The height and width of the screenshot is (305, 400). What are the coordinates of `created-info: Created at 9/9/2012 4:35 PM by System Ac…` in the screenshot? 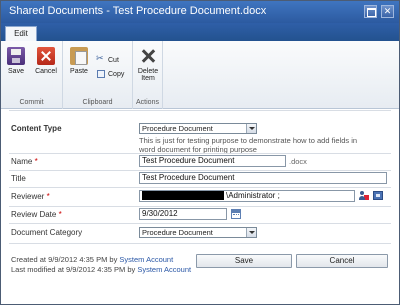 It's located at (92, 259).